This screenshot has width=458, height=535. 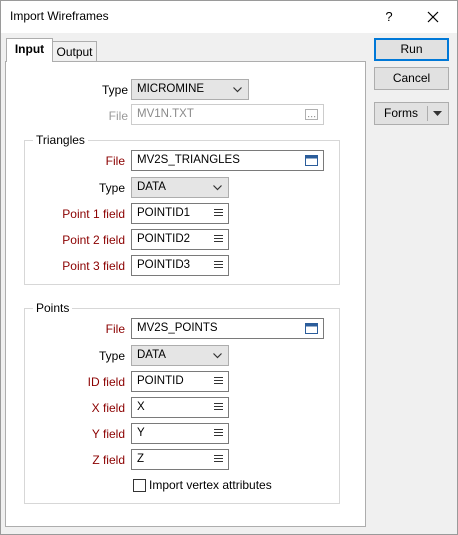 I want to click on close-button, so click(x=433, y=17).